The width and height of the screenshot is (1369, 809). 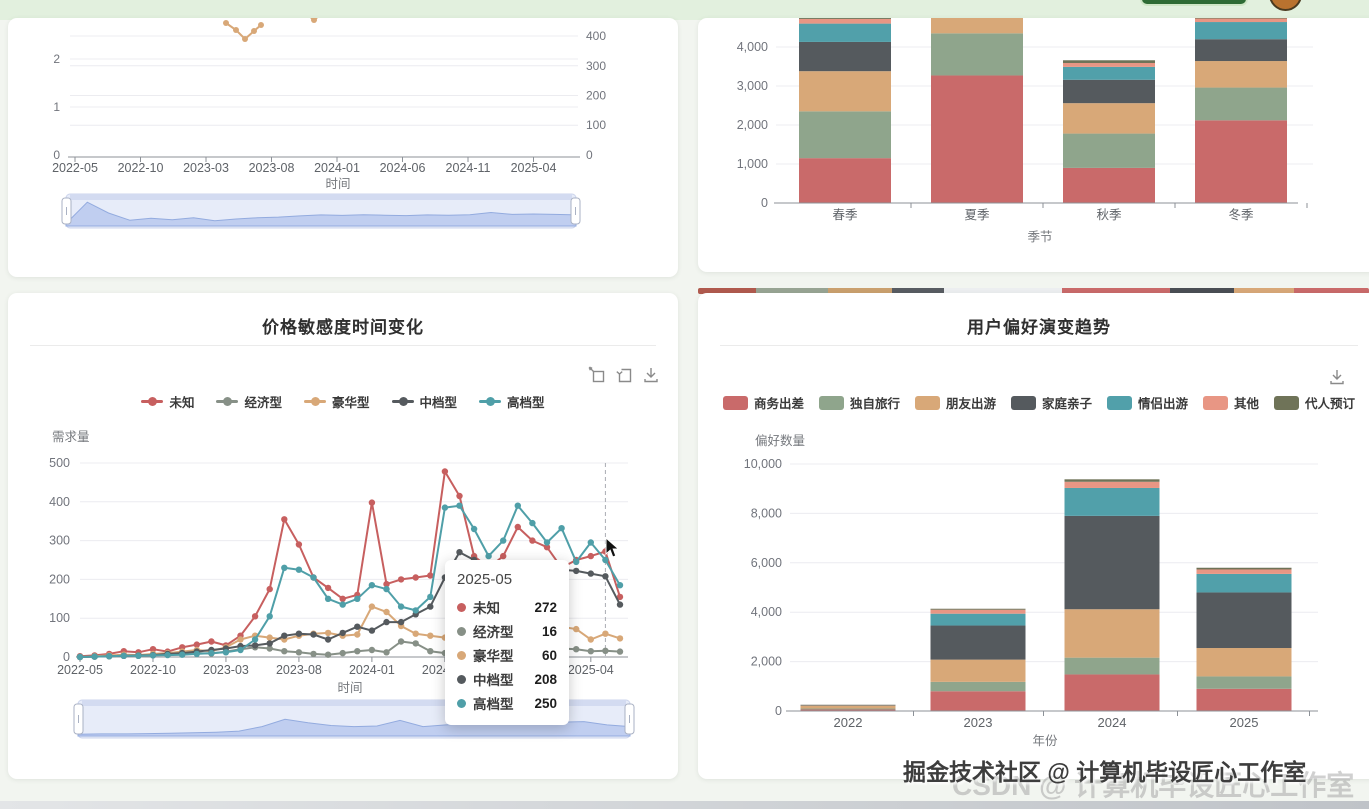 What do you see at coordinates (337, 184) in the screenshot?
I see `svg-text: 时间` at bounding box center [337, 184].